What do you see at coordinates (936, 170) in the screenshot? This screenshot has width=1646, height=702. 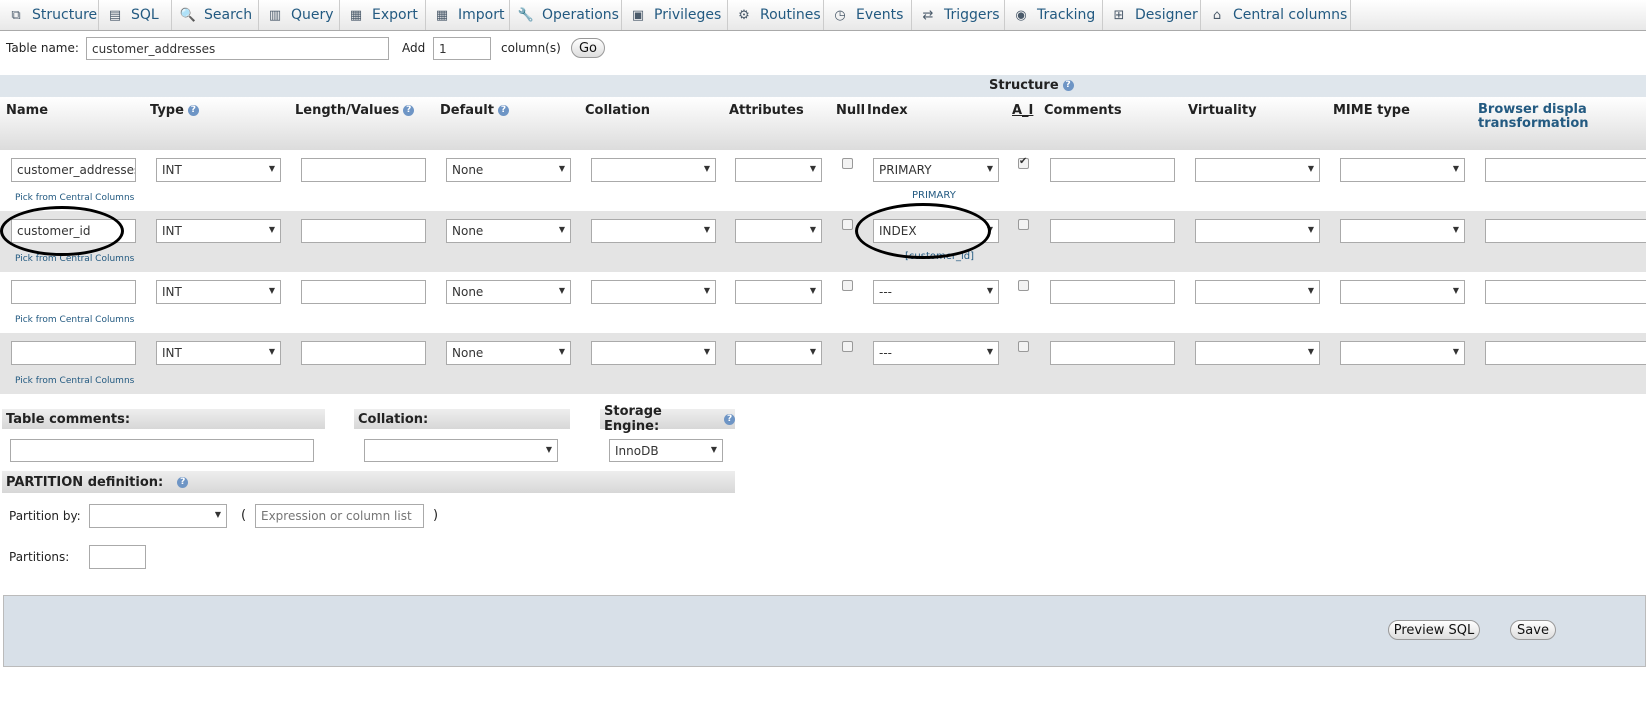 I see `column-index-select: PRIMARY` at bounding box center [936, 170].